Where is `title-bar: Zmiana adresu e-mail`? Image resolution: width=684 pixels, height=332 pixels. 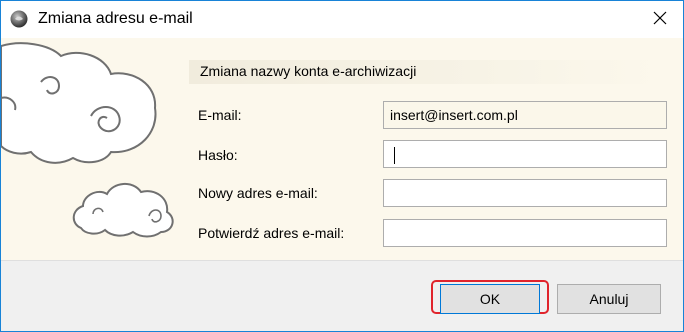 title-bar: Zmiana adresu e-mail is located at coordinates (342, 19).